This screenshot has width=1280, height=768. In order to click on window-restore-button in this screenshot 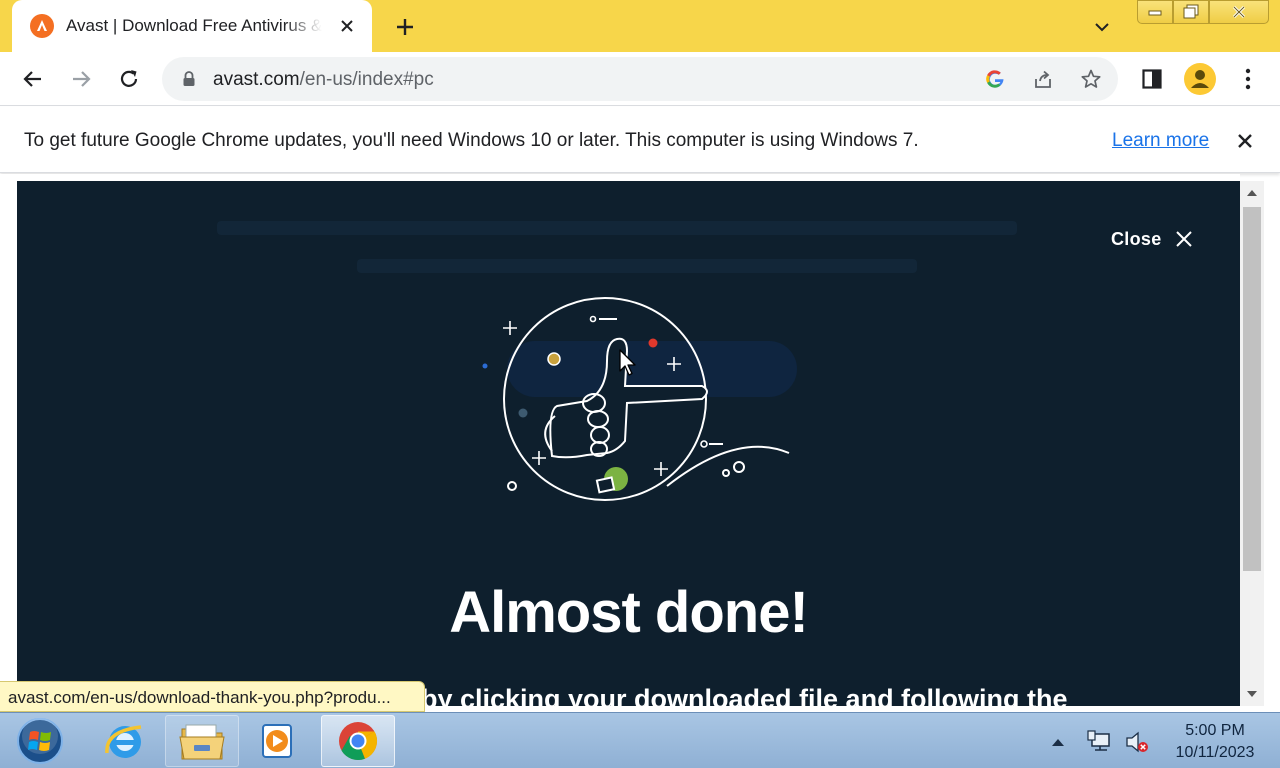, I will do `click(1191, 12)`.